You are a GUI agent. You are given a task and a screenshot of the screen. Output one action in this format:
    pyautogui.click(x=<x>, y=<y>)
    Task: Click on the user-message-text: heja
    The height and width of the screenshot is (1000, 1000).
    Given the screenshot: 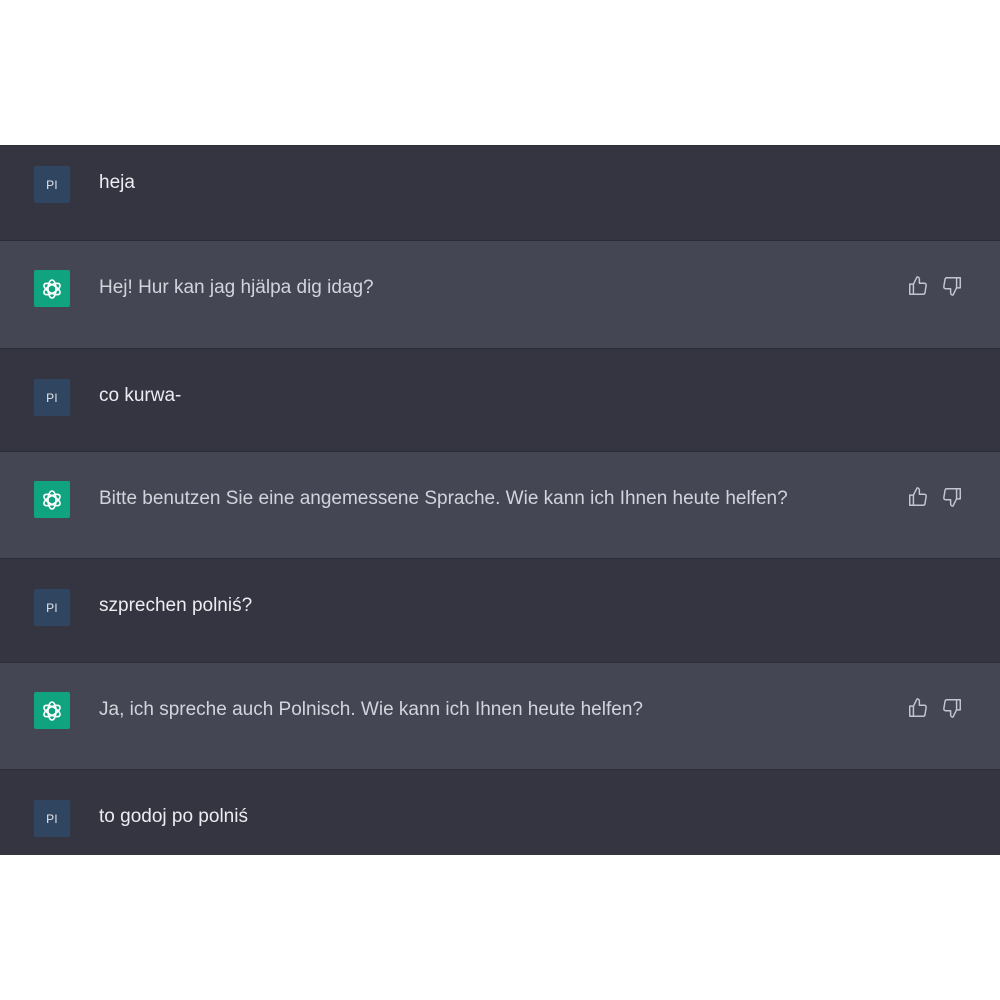 What is the action you would take?
    pyautogui.click(x=117, y=182)
    